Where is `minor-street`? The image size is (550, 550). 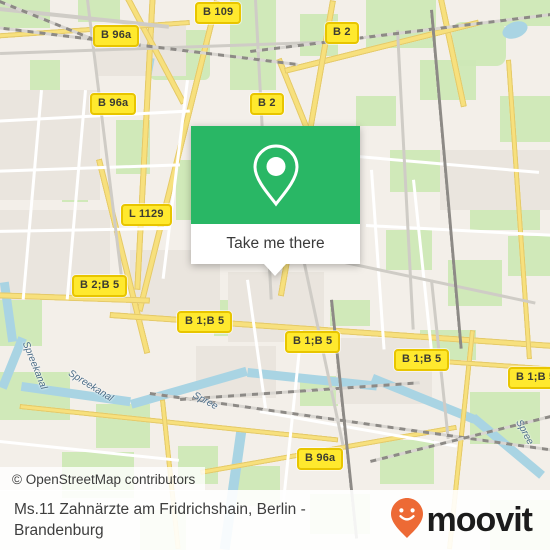
minor-street is located at coordinates (378, 259).